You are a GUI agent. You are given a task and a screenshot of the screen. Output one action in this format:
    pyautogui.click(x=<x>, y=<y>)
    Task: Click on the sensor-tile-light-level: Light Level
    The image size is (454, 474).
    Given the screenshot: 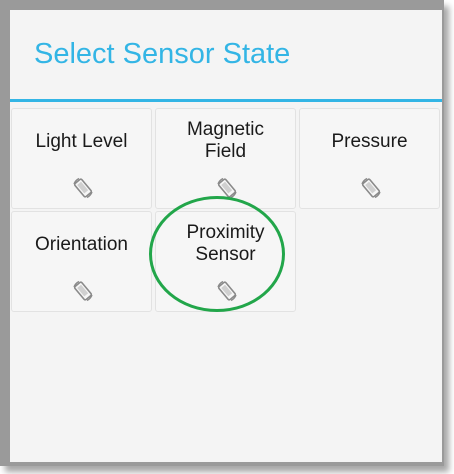 What is the action you would take?
    pyautogui.click(x=81, y=158)
    